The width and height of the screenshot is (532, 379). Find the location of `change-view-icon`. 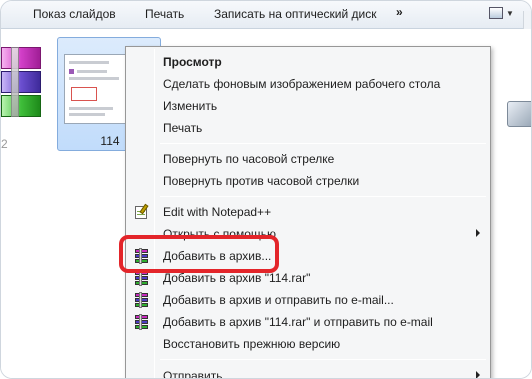

change-view-icon is located at coordinates (496, 13).